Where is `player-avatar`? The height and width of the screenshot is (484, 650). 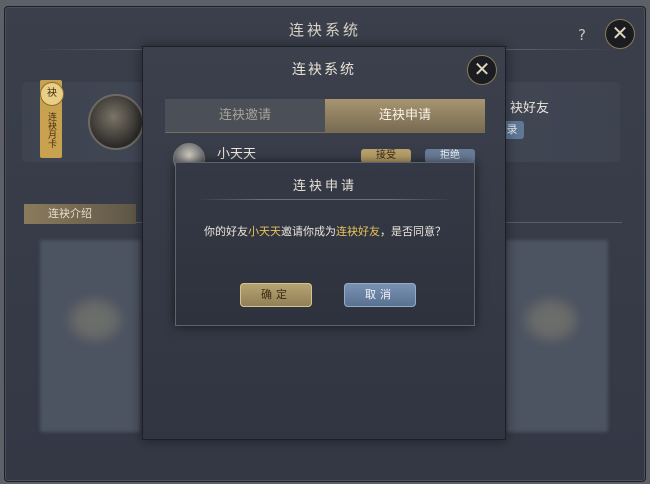
player-avatar is located at coordinates (116, 122).